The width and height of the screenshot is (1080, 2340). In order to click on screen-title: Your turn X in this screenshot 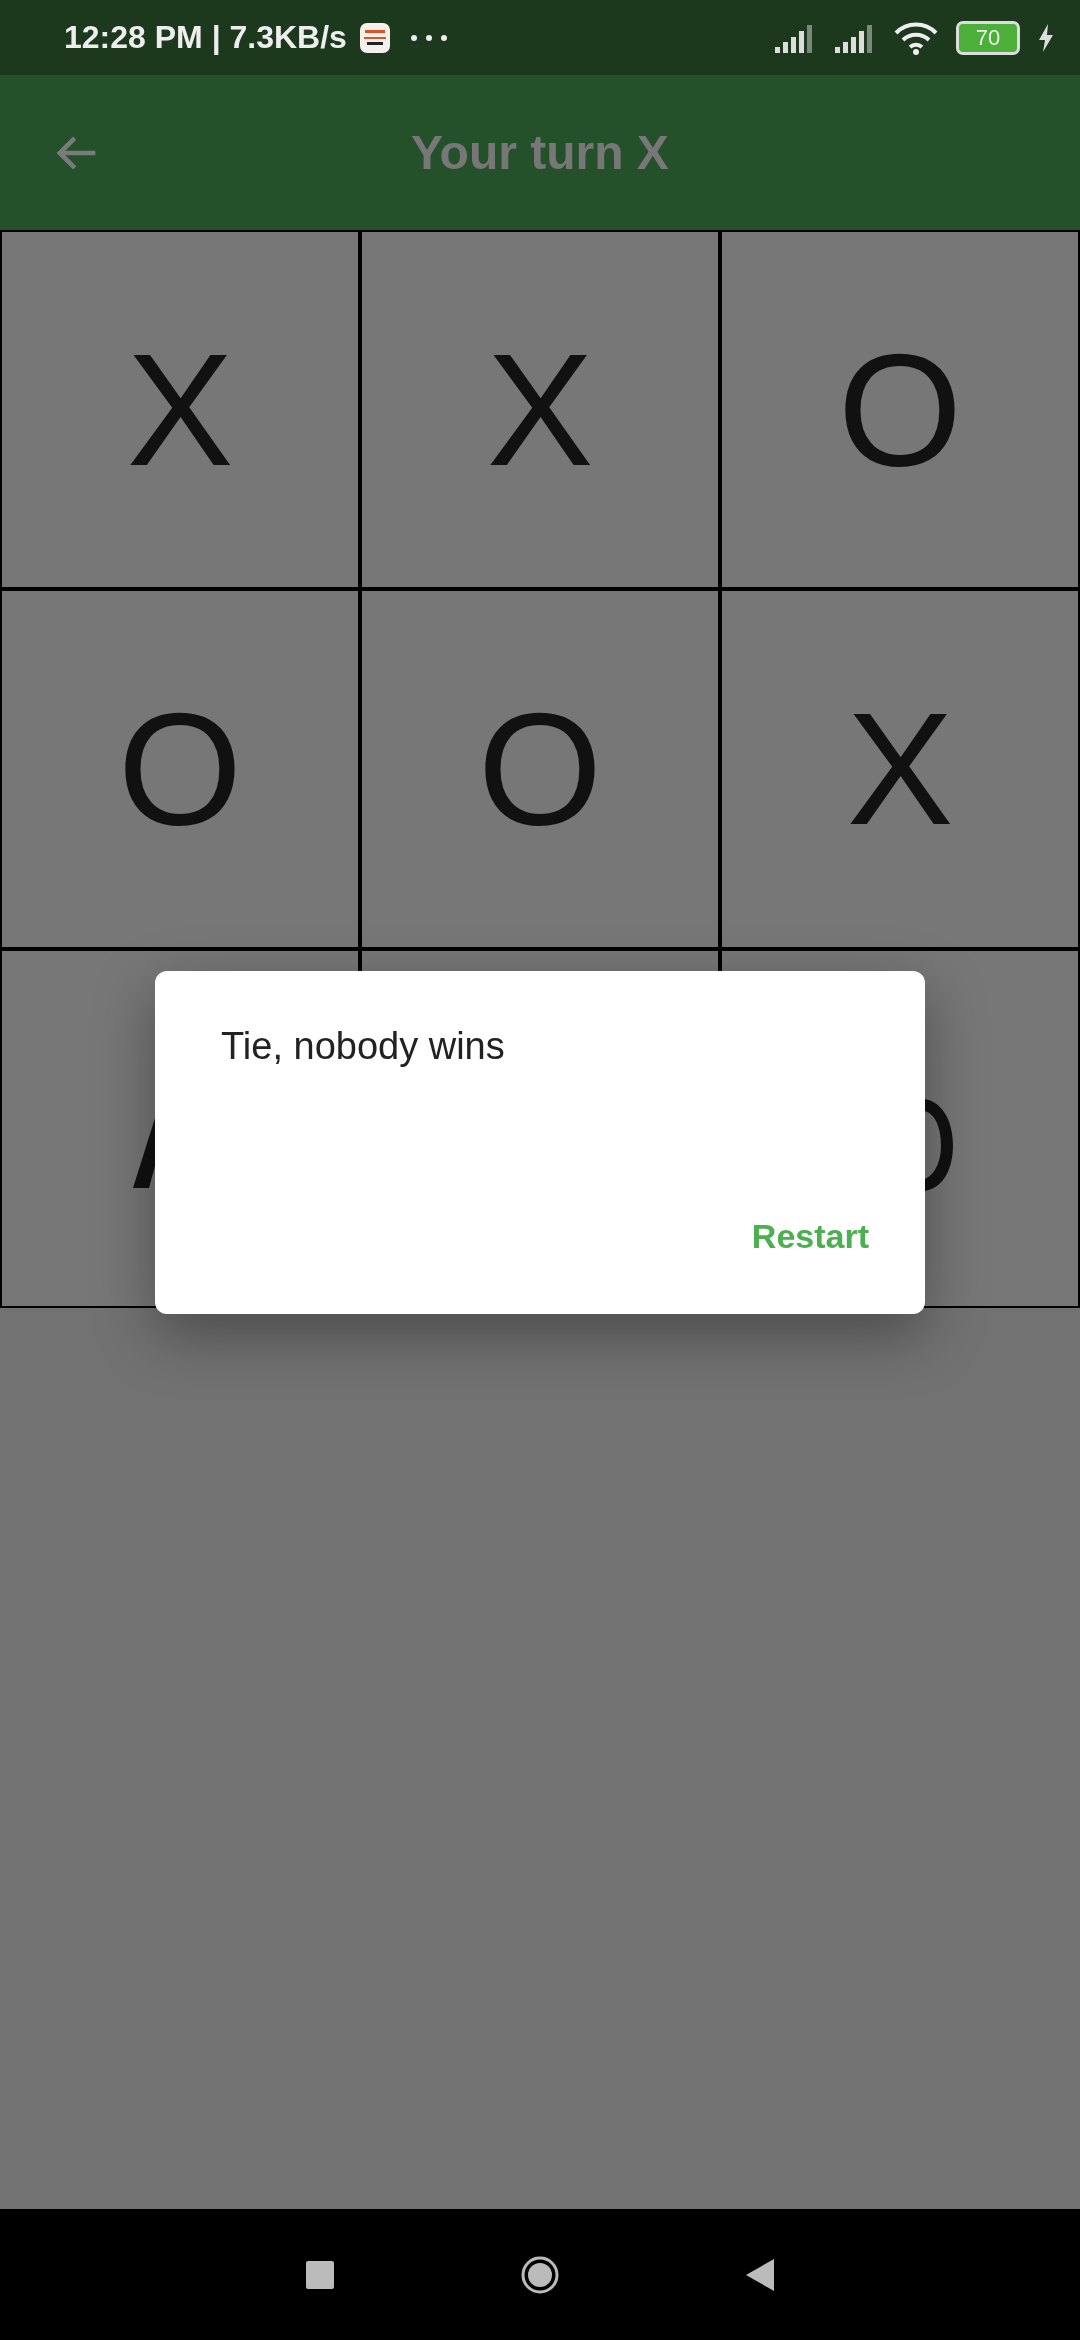, I will do `click(540, 152)`.